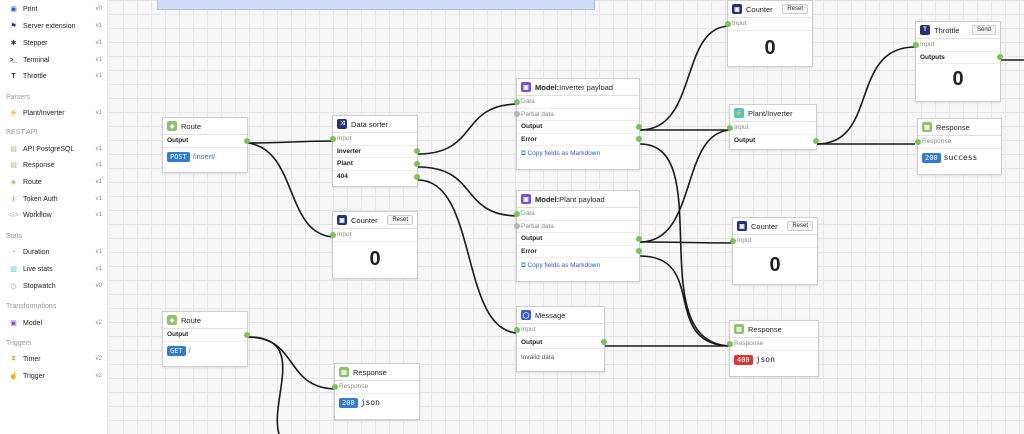 The height and width of the screenshot is (434, 1024). What do you see at coordinates (54, 182) in the screenshot?
I see `sidebar-item-route: ◈ Route v1` at bounding box center [54, 182].